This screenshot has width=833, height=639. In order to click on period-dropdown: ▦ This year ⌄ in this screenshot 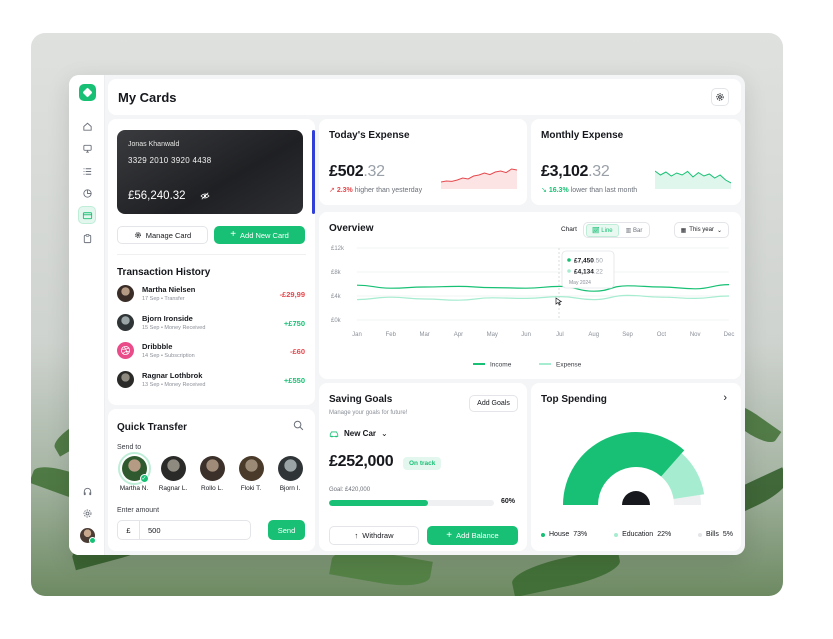, I will do `click(701, 230)`.